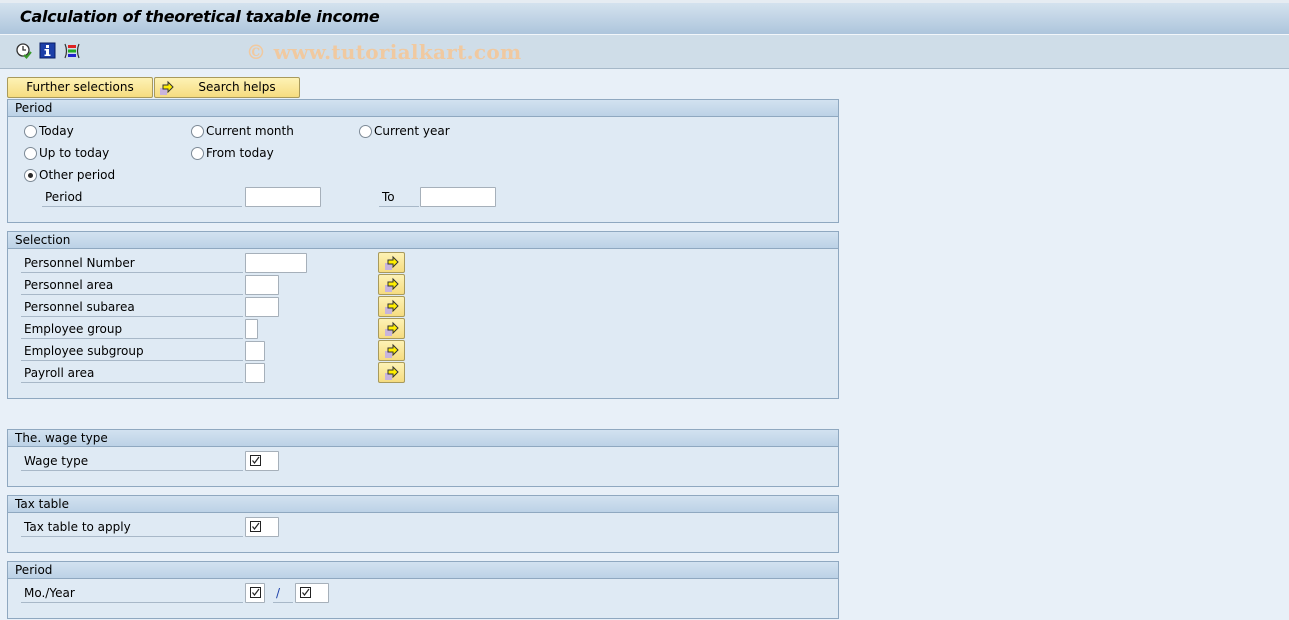 Image resolution: width=1289 pixels, height=620 pixels. What do you see at coordinates (132, 527) in the screenshot?
I see `tax-table-label: Tax table to apply` at bounding box center [132, 527].